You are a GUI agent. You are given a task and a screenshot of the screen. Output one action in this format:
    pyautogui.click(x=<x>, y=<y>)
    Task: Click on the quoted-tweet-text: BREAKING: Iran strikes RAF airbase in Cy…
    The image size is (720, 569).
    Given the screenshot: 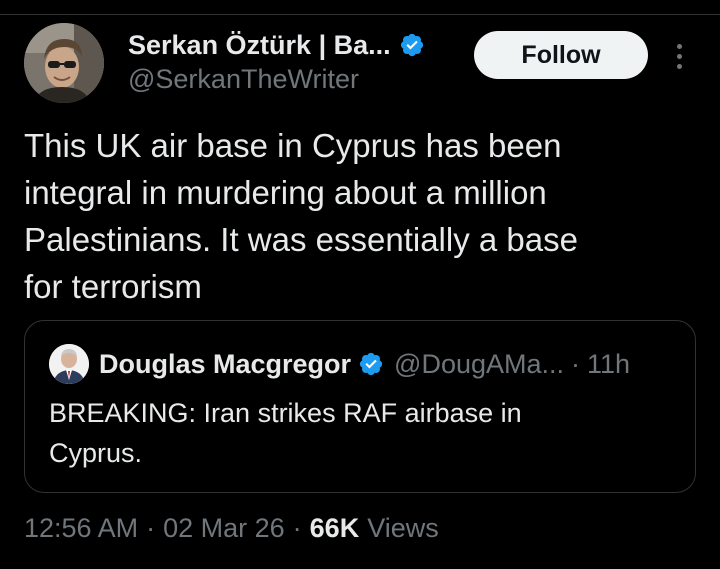 What is the action you would take?
    pyautogui.click(x=285, y=433)
    